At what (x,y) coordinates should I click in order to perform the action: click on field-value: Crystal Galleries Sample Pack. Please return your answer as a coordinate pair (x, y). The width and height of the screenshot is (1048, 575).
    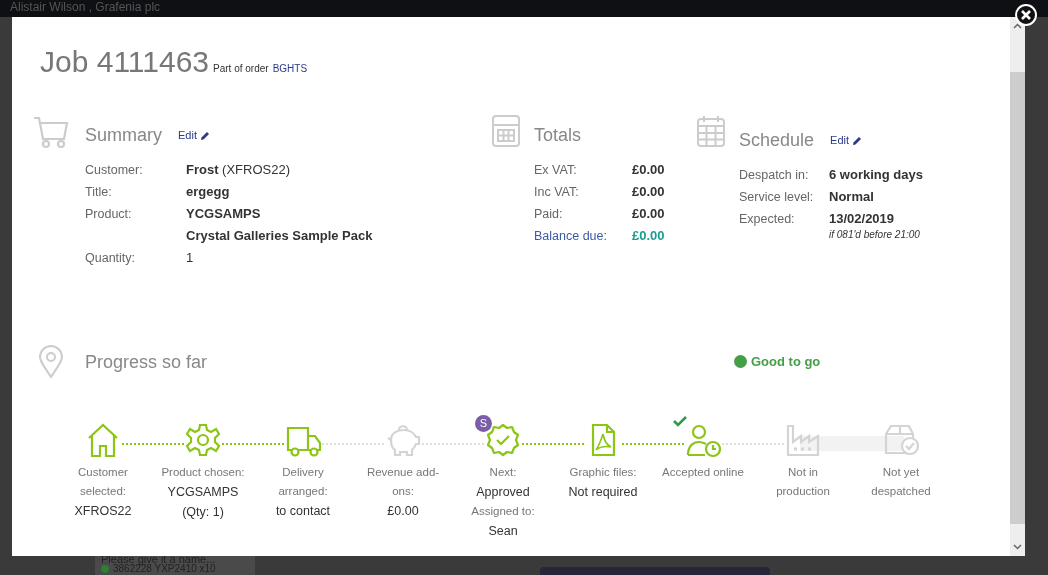
    Looking at the image, I should click on (279, 236).